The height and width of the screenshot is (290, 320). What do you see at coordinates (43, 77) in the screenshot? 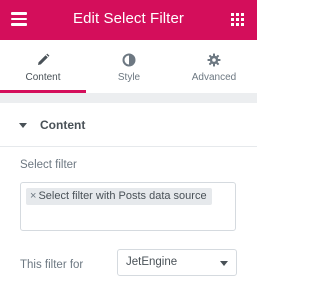
I see `tab-content-label: Content` at bounding box center [43, 77].